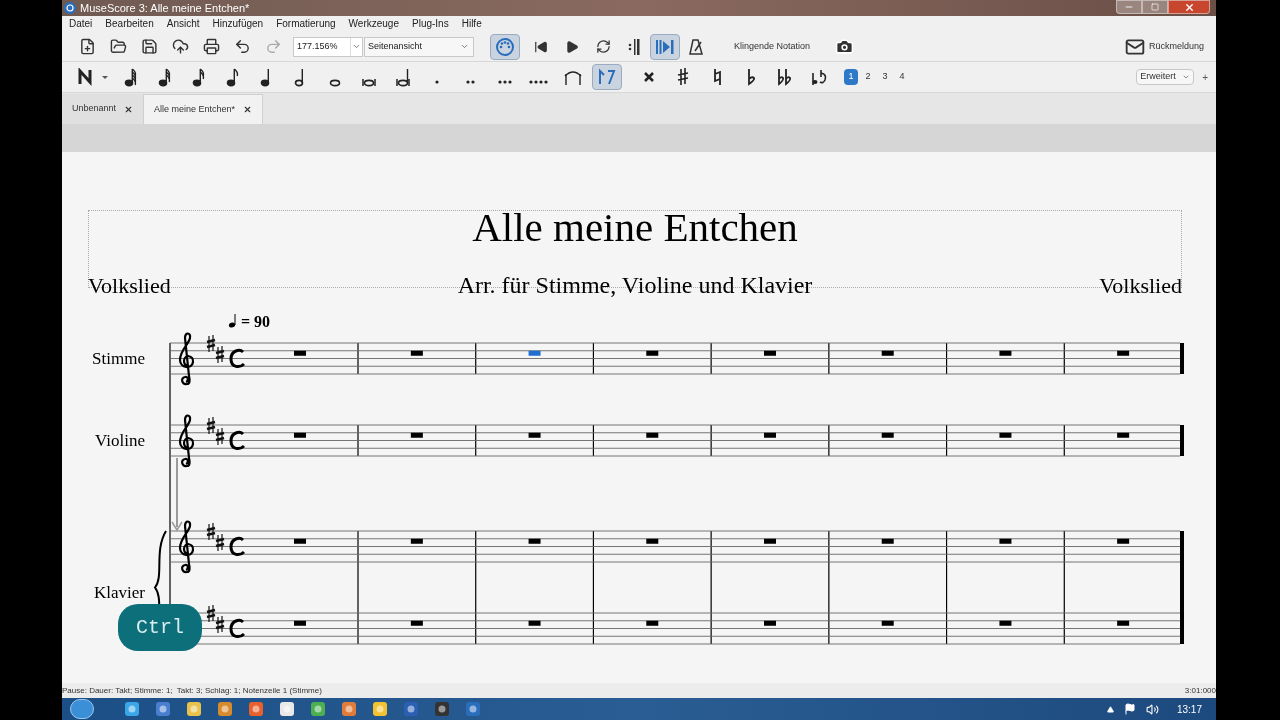 This screenshot has width=1280, height=720. I want to click on menu-item: Hilfe, so click(471, 24).